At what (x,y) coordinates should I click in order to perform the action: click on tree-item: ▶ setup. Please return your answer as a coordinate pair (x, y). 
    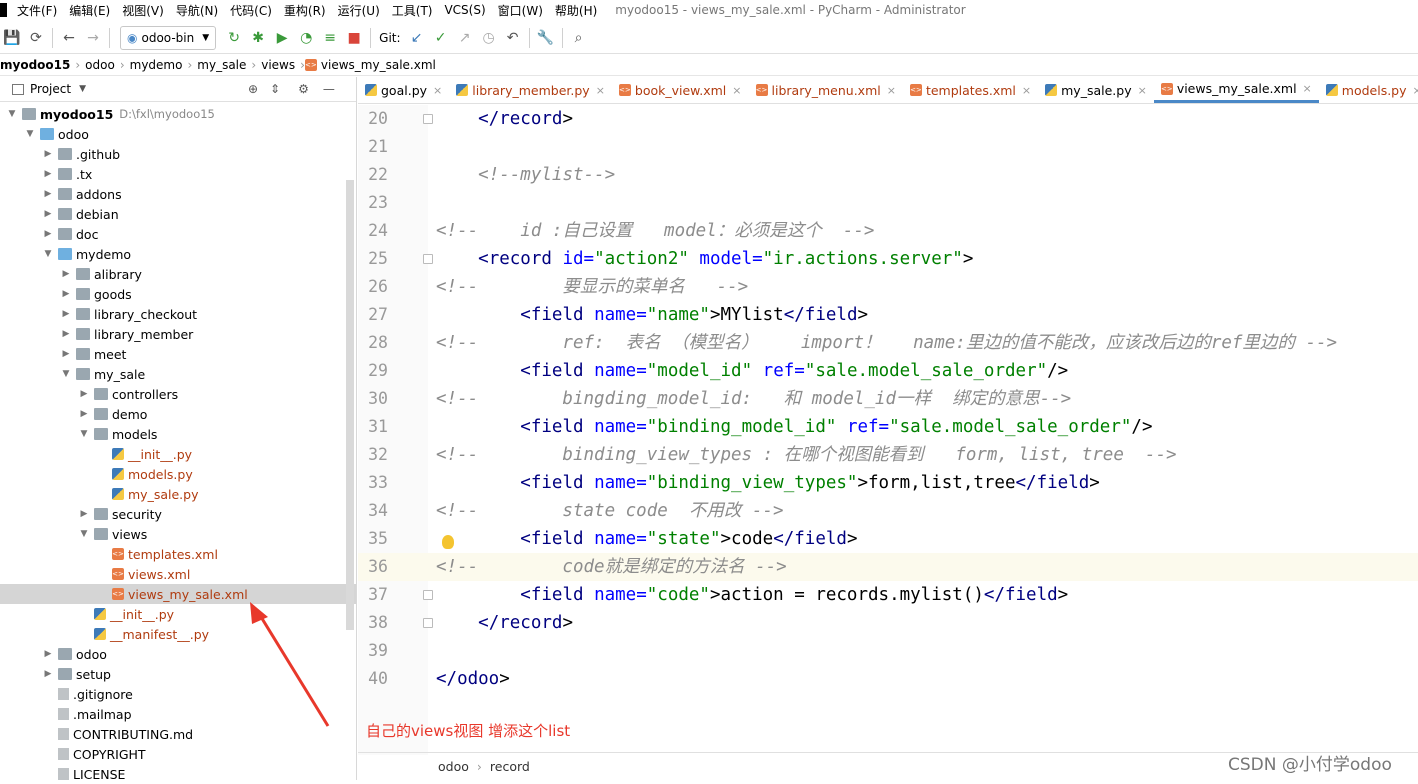
    Looking at the image, I should click on (178, 674).